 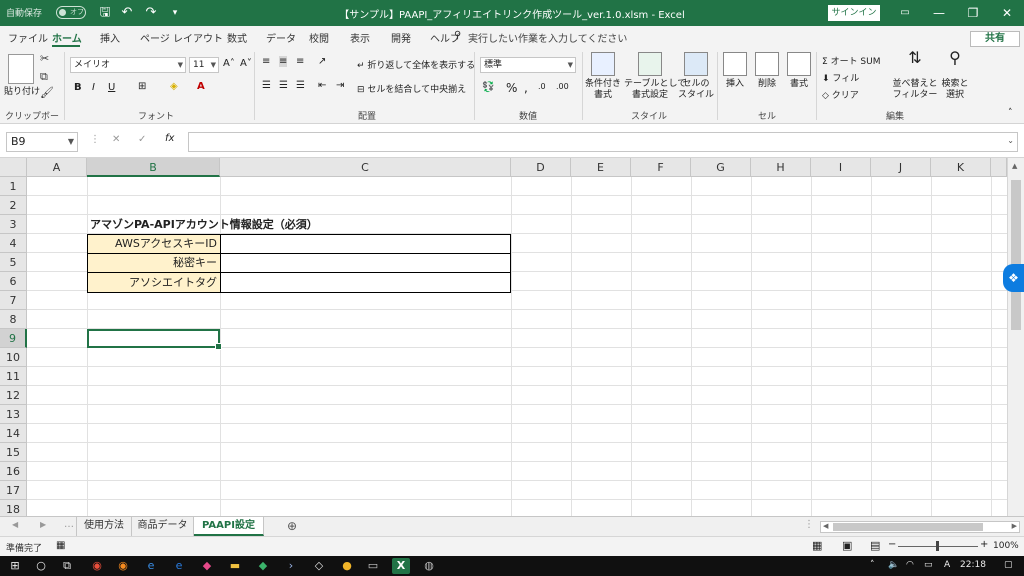 What do you see at coordinates (937, 546) in the screenshot?
I see `zoom-slider-knob` at bounding box center [937, 546].